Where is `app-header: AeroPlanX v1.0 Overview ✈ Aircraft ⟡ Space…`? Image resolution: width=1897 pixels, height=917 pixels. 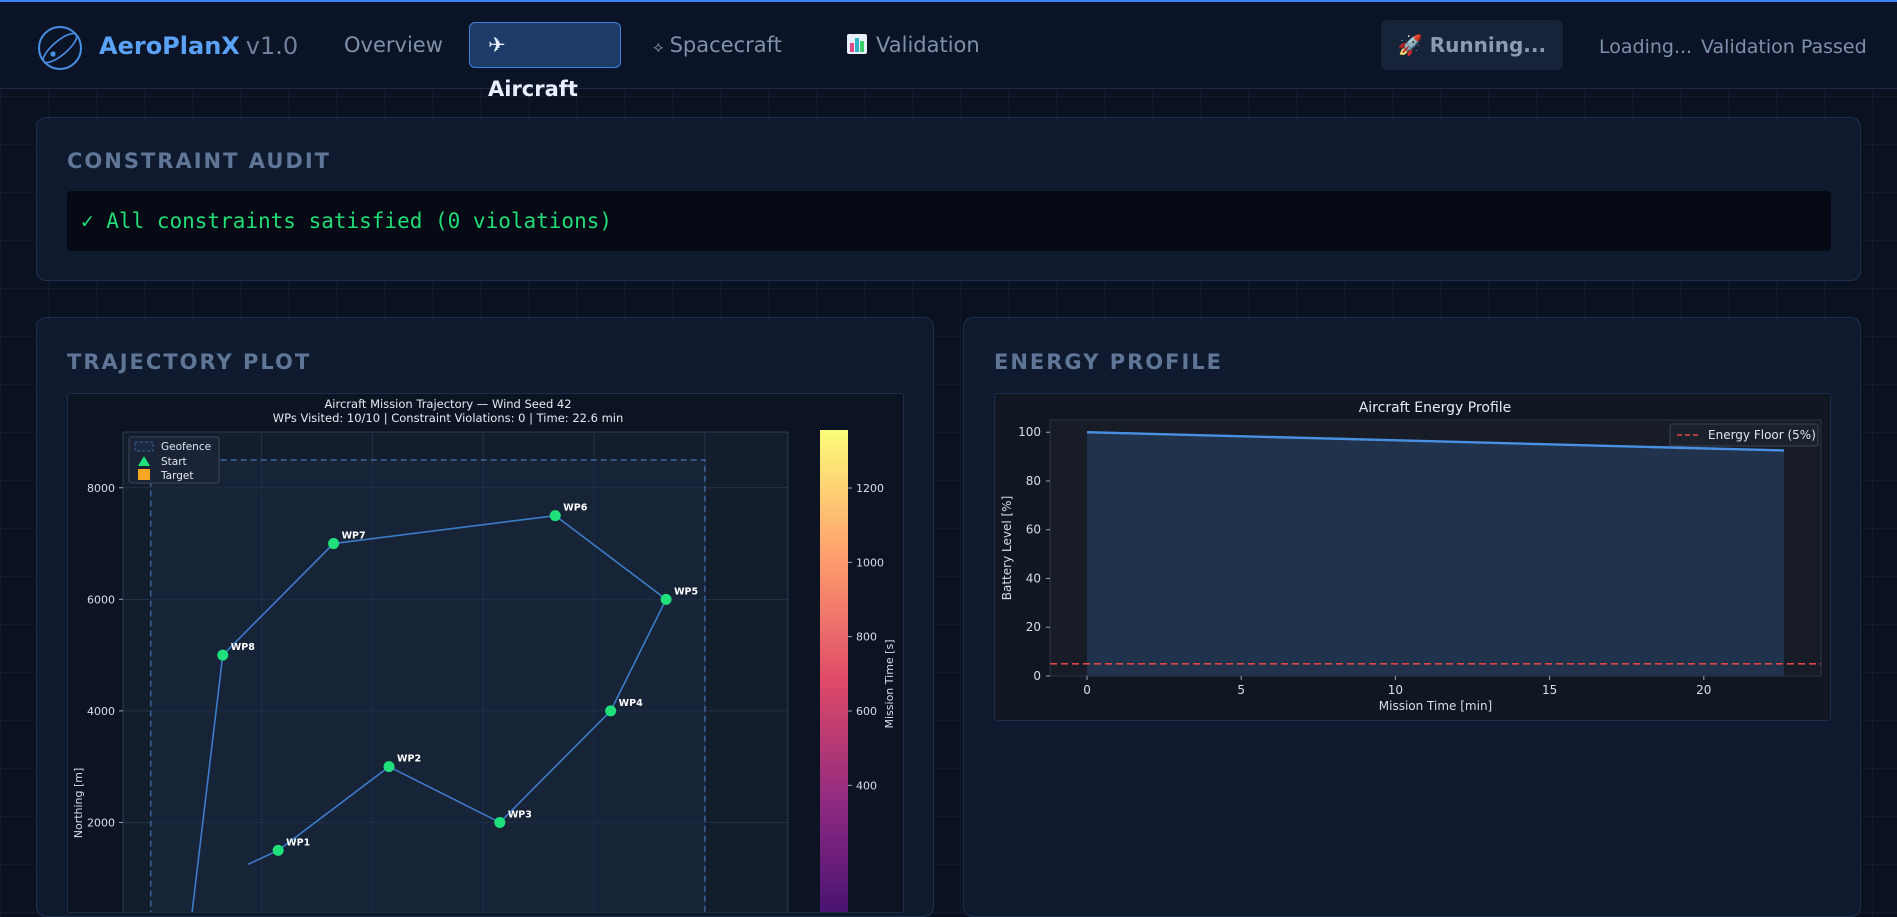 app-header: AeroPlanX v1.0 Overview ✈ Aircraft ⟡ Space… is located at coordinates (948, 51).